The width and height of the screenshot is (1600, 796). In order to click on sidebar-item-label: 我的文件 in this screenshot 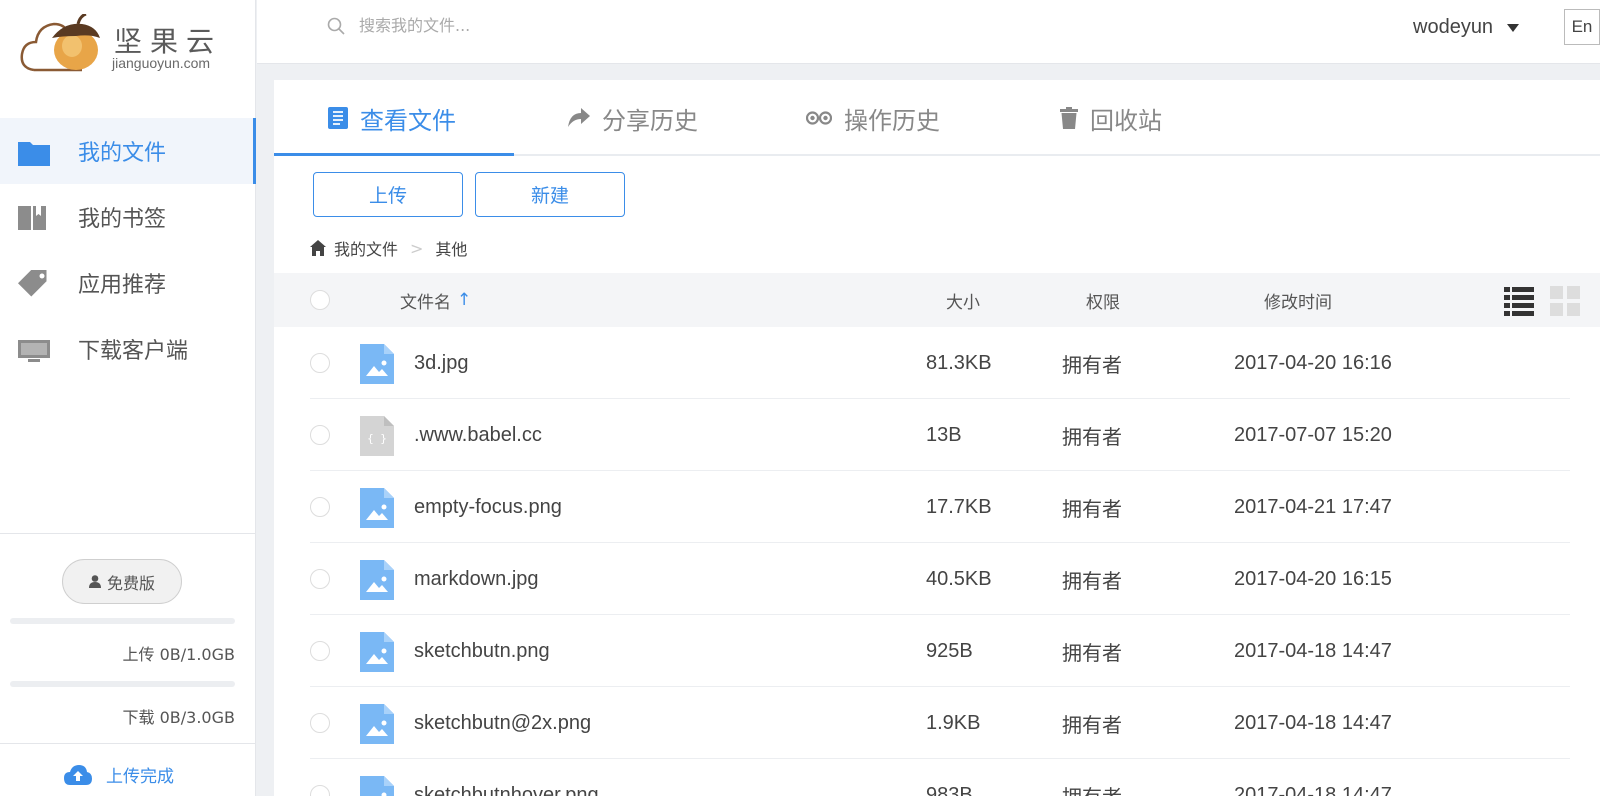, I will do `click(122, 153)`.